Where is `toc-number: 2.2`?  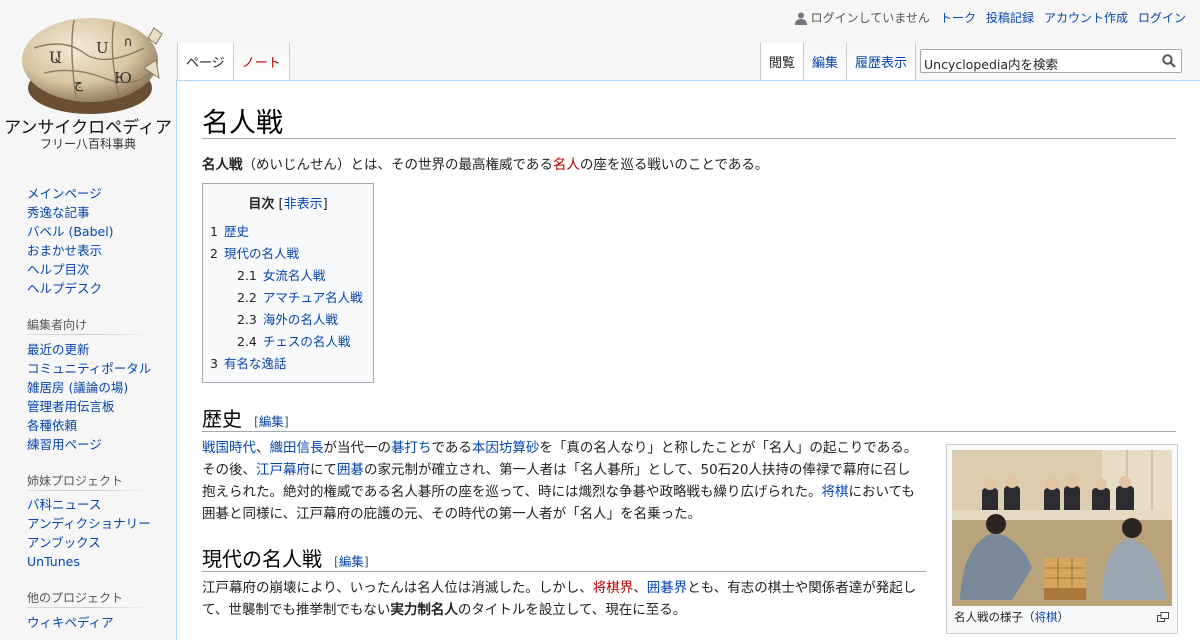
toc-number: 2.2 is located at coordinates (247, 297).